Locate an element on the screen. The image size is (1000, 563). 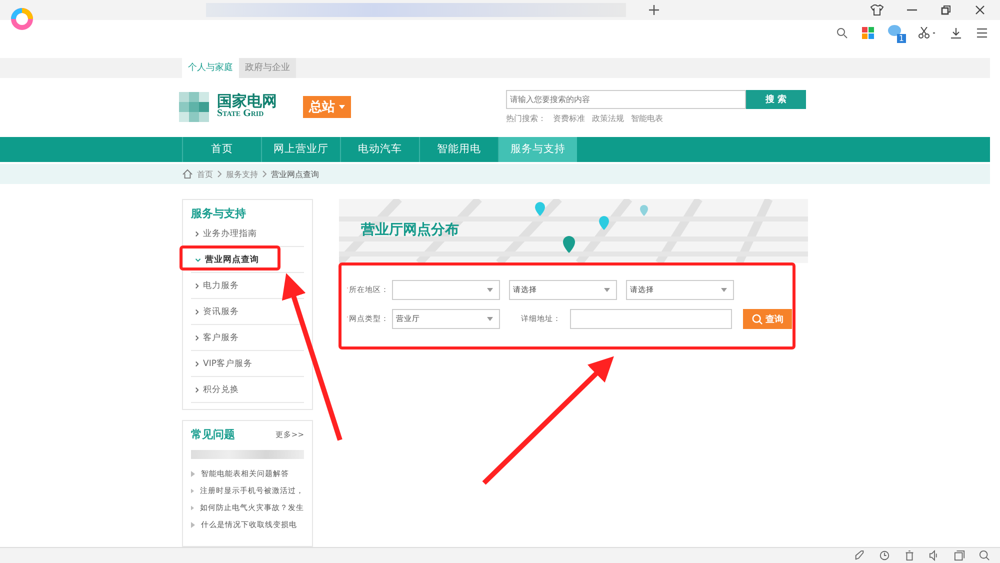
history-icon is located at coordinates (884, 555).